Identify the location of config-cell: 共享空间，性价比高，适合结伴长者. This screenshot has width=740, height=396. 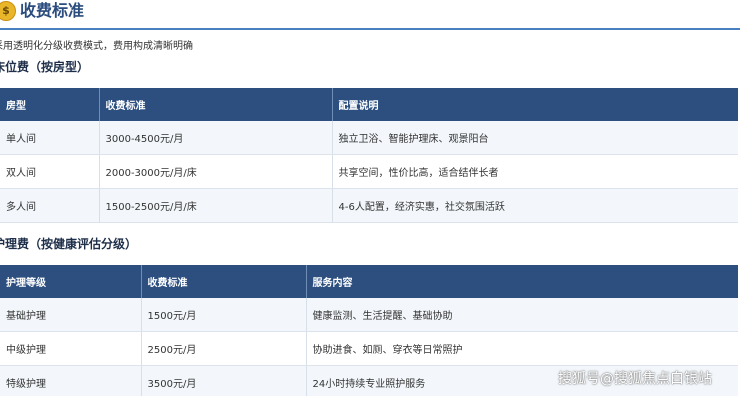
(535, 171).